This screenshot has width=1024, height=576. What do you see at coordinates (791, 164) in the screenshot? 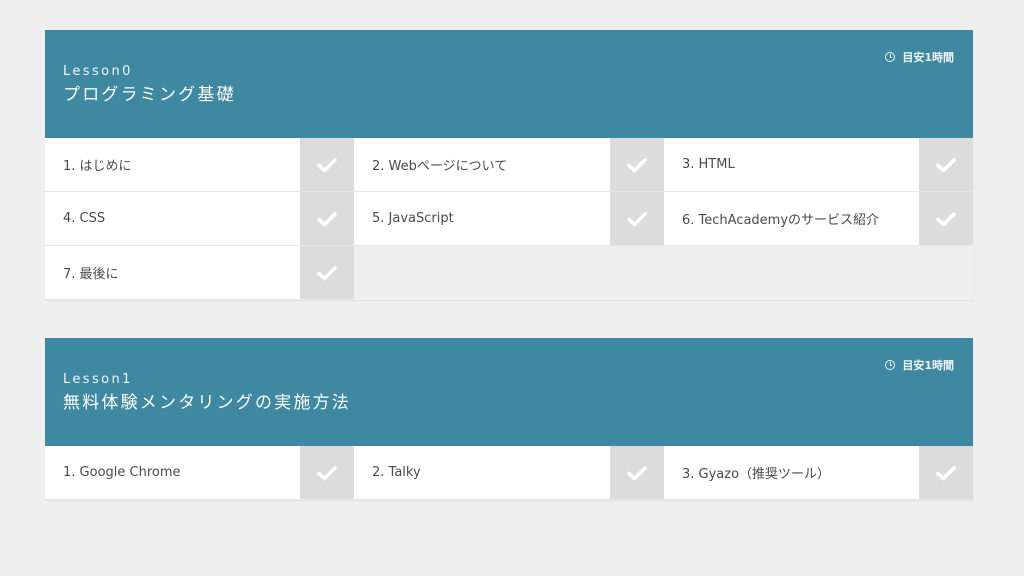
I see `chapter-label: 3. HTML` at bounding box center [791, 164].